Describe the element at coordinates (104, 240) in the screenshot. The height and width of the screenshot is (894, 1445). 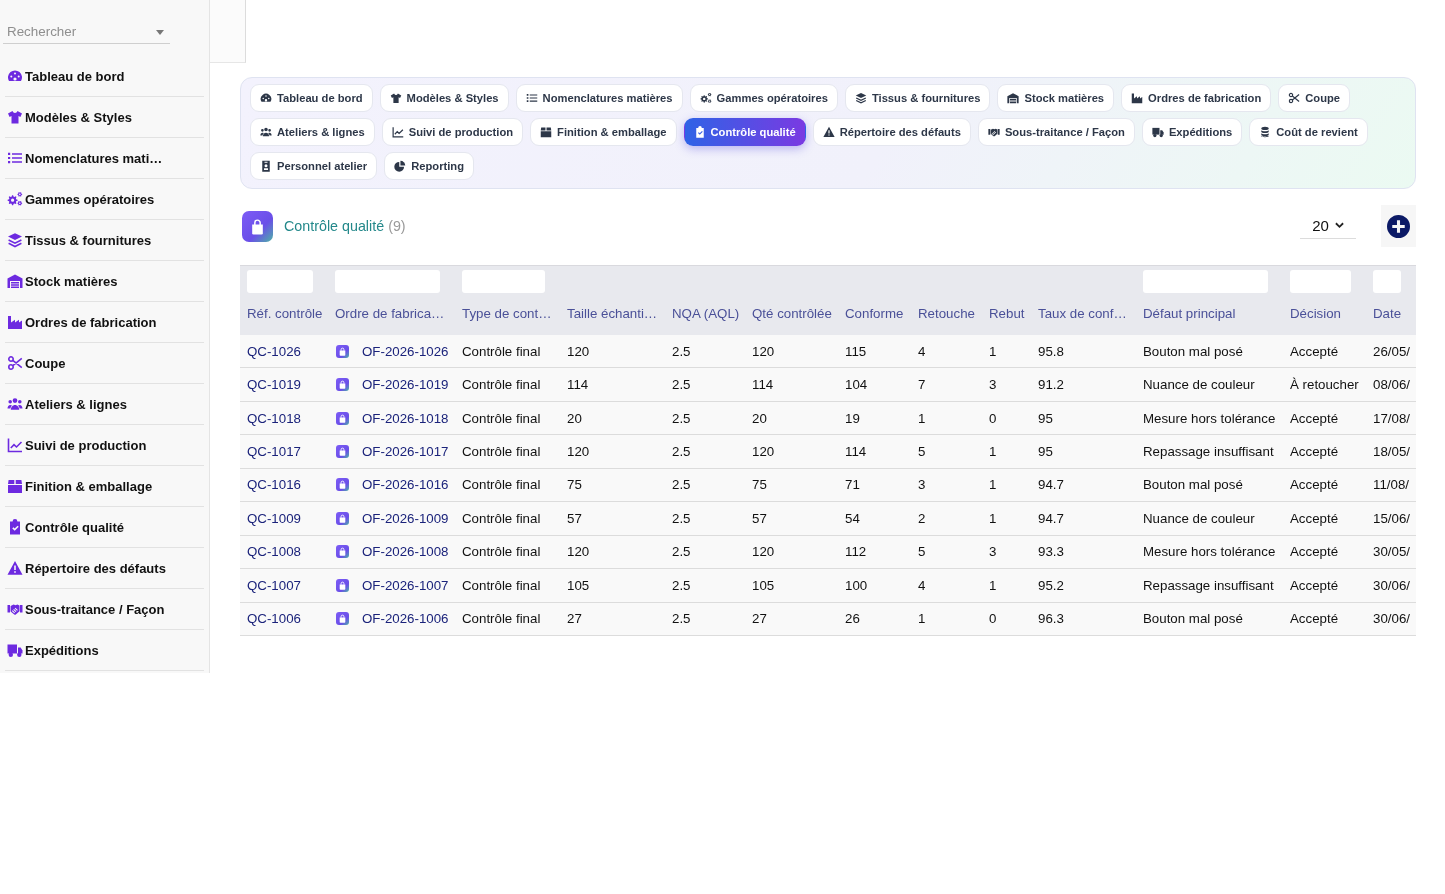
I see `sidebar-item: Tissus & fournitures` at that location.